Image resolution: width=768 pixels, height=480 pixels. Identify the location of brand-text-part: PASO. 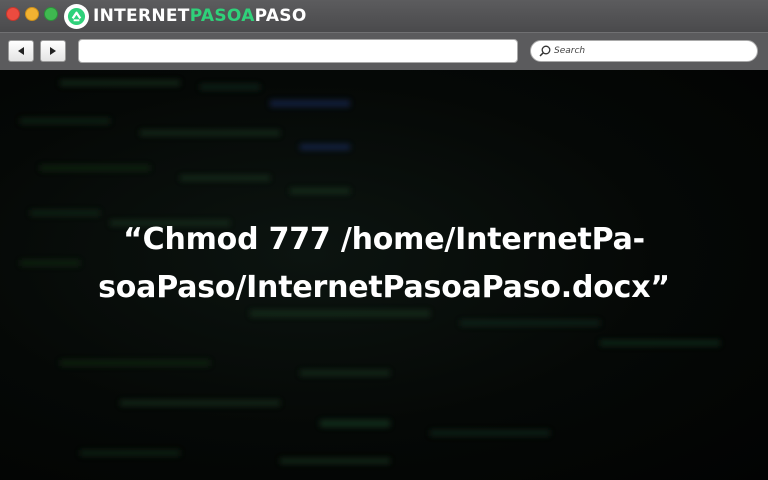
(280, 16).